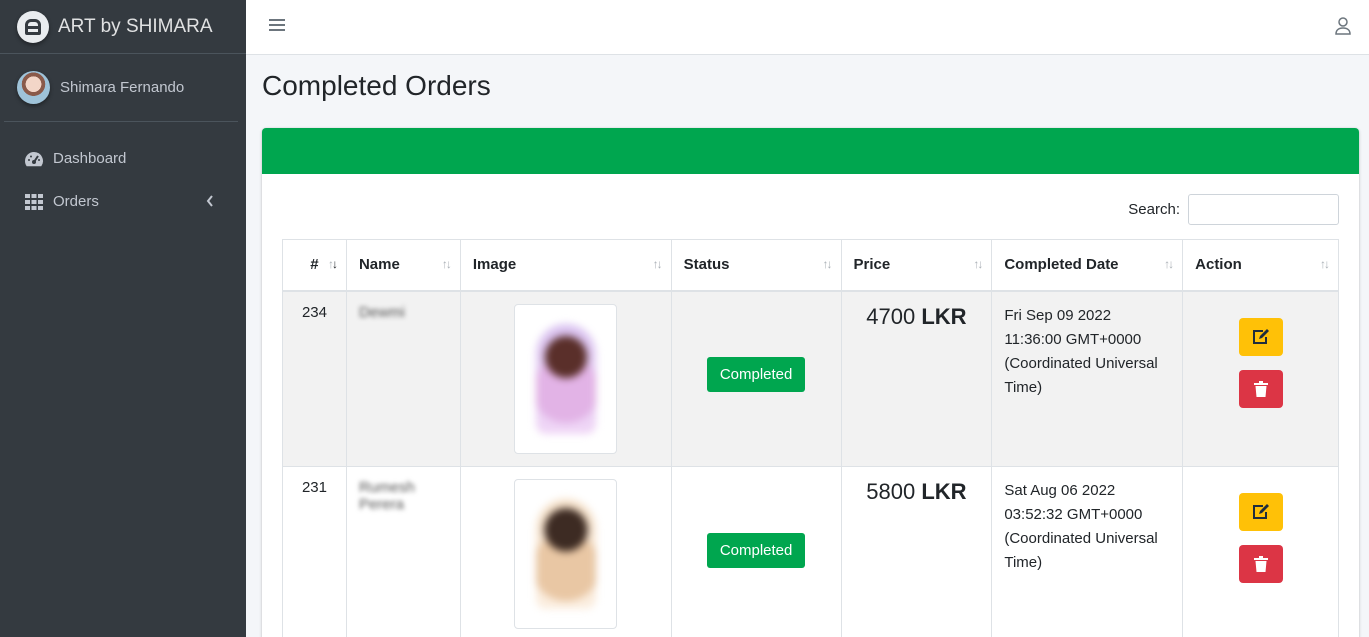 The width and height of the screenshot is (1369, 637). I want to click on sidebar-nav: Dashboard Orders, so click(123, 172).